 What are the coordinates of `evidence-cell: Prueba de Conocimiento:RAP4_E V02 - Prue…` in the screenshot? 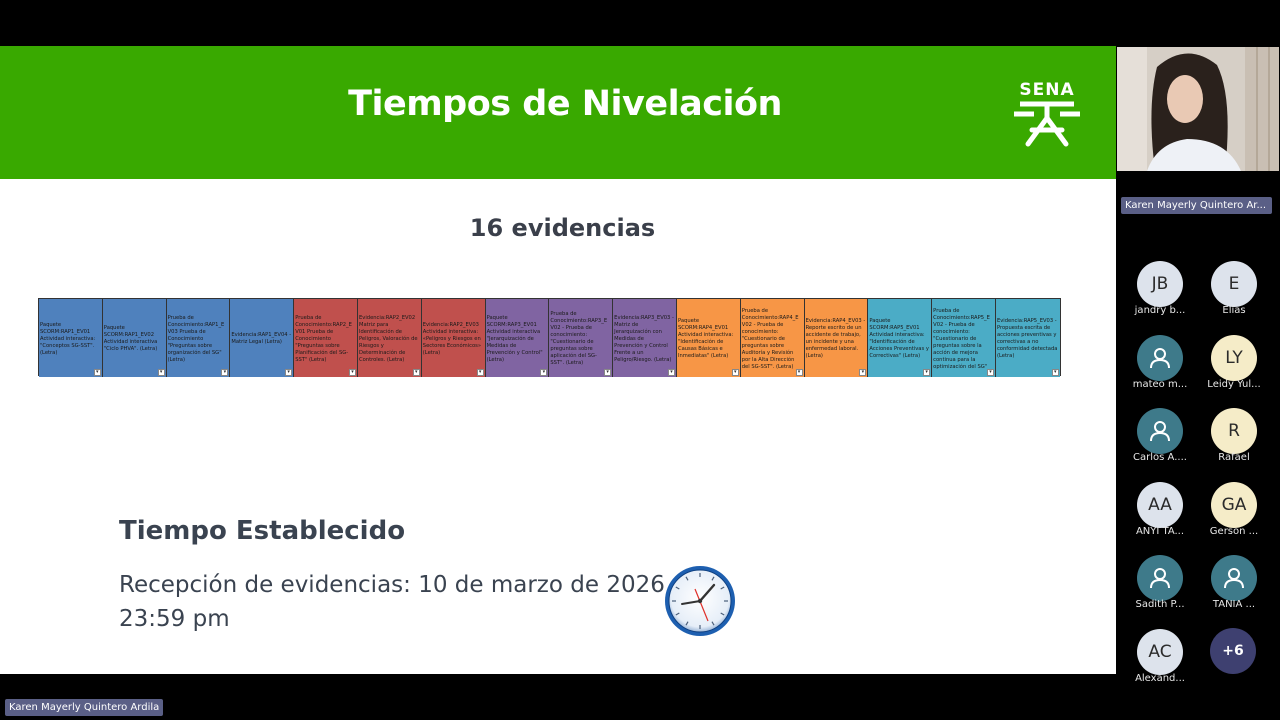 It's located at (772, 338).